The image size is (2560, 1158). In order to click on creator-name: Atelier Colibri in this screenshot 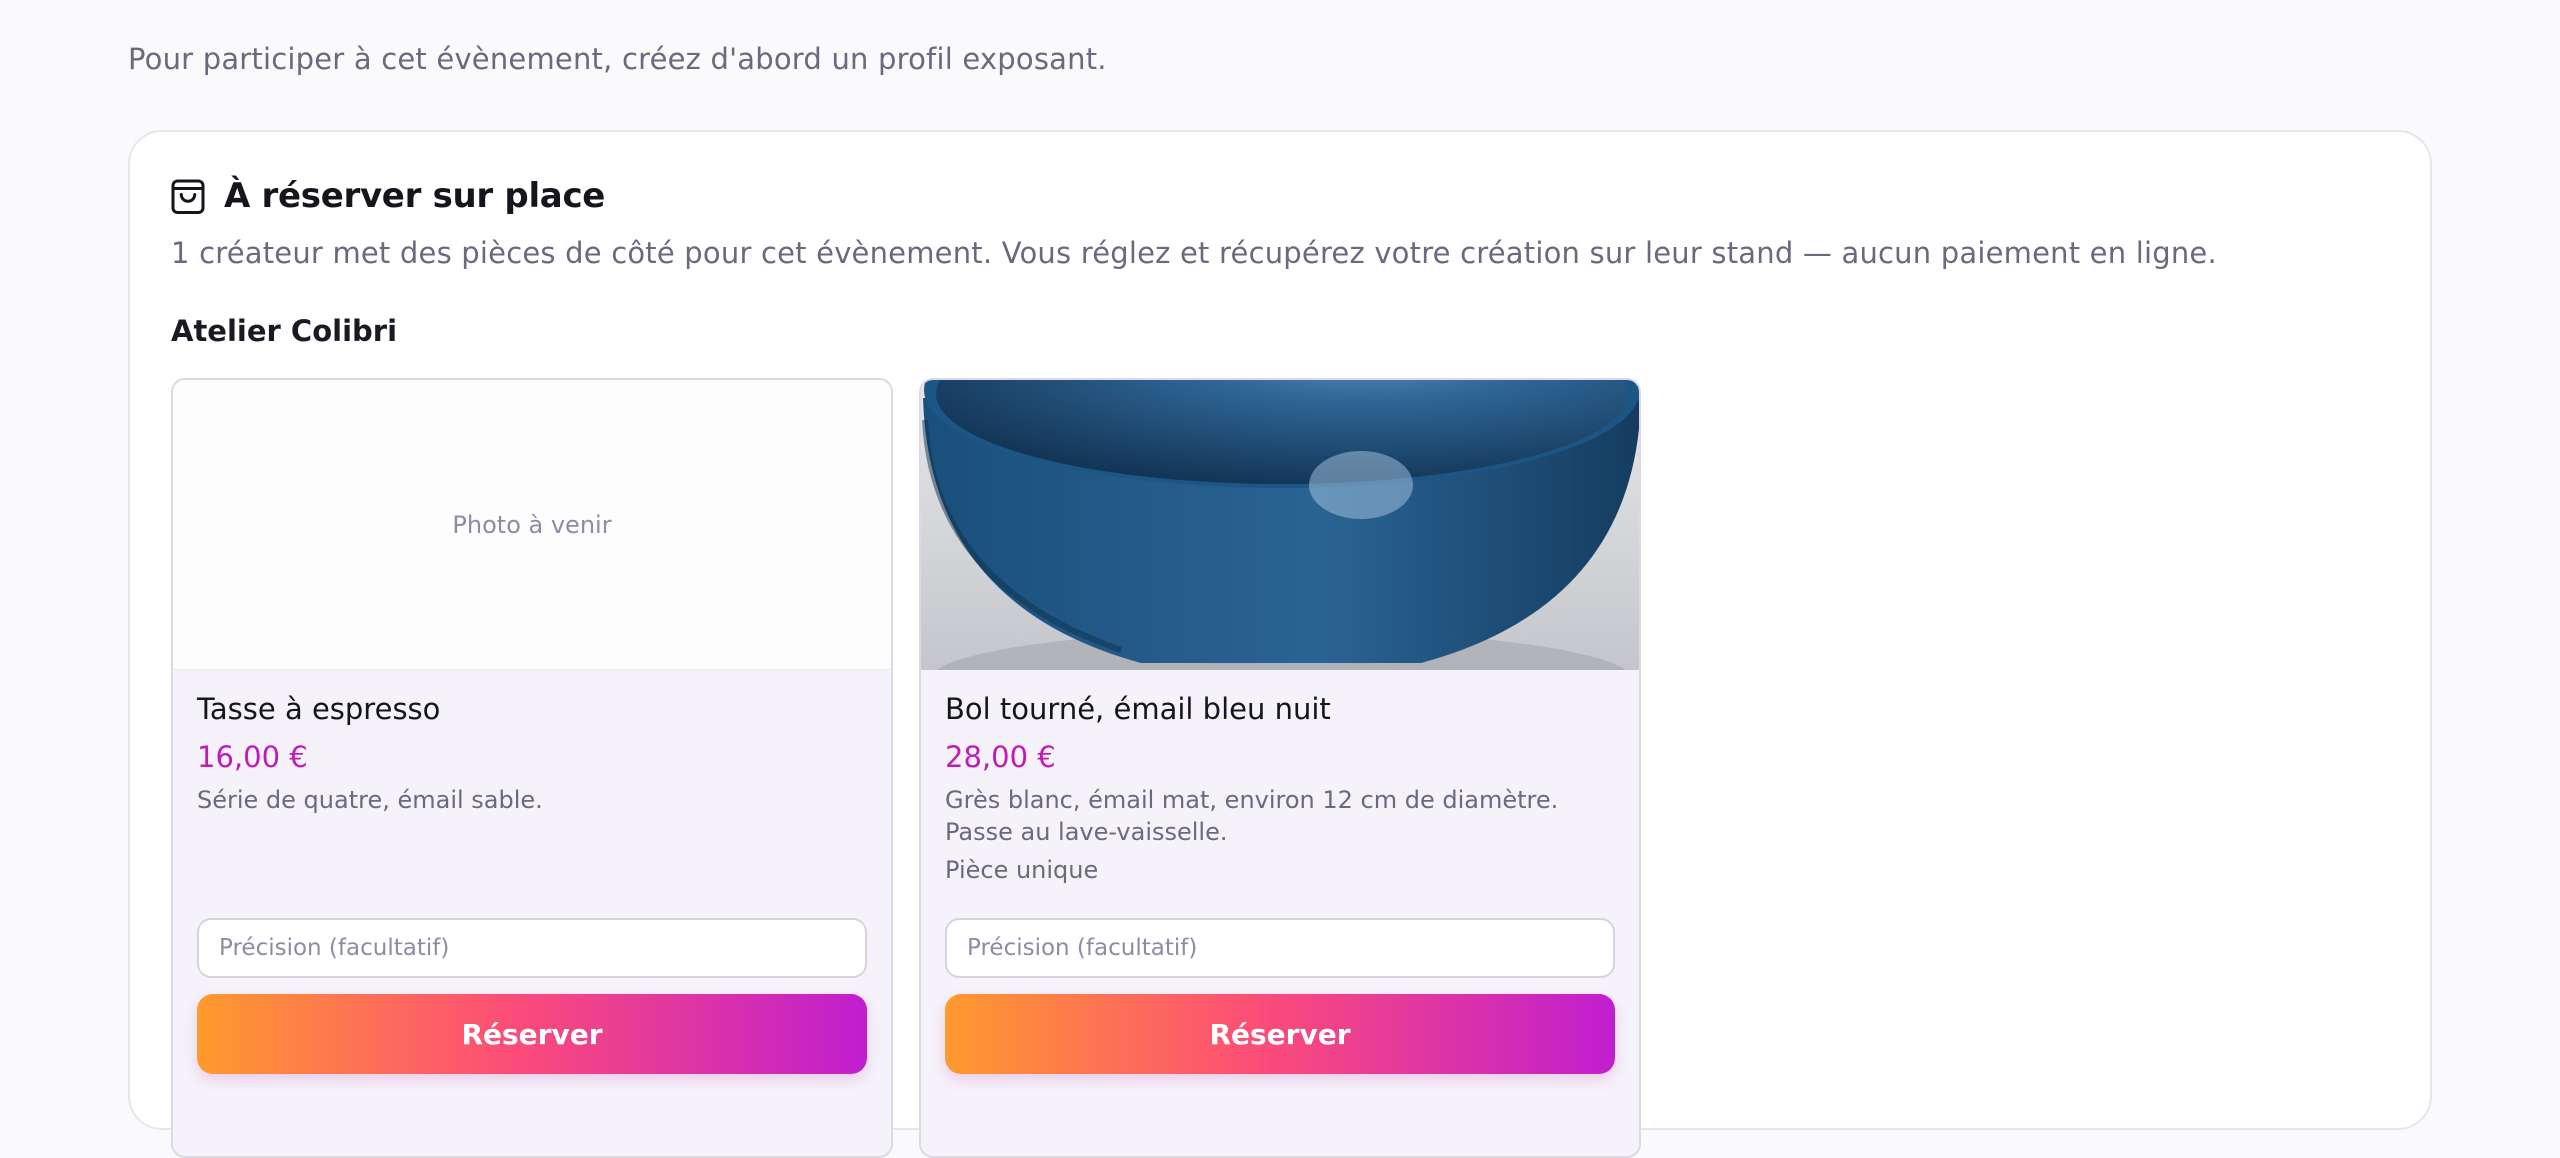, I will do `click(284, 331)`.